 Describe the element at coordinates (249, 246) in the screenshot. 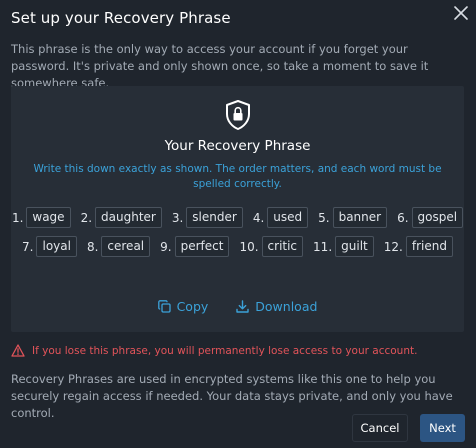

I see `word-number: 10.` at that location.